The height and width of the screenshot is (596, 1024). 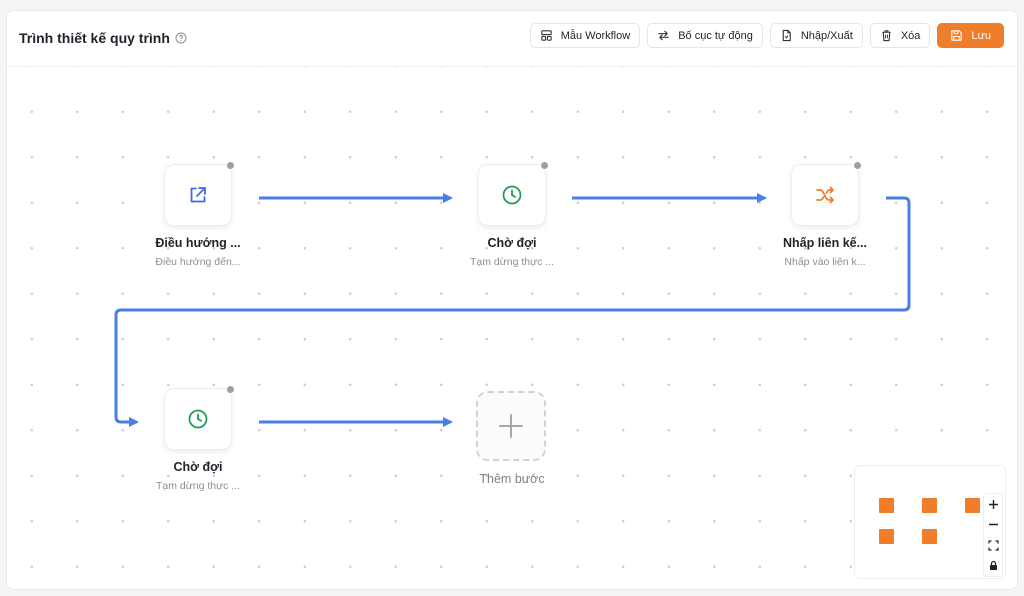 I want to click on zoom-in-icon, so click(x=993, y=504).